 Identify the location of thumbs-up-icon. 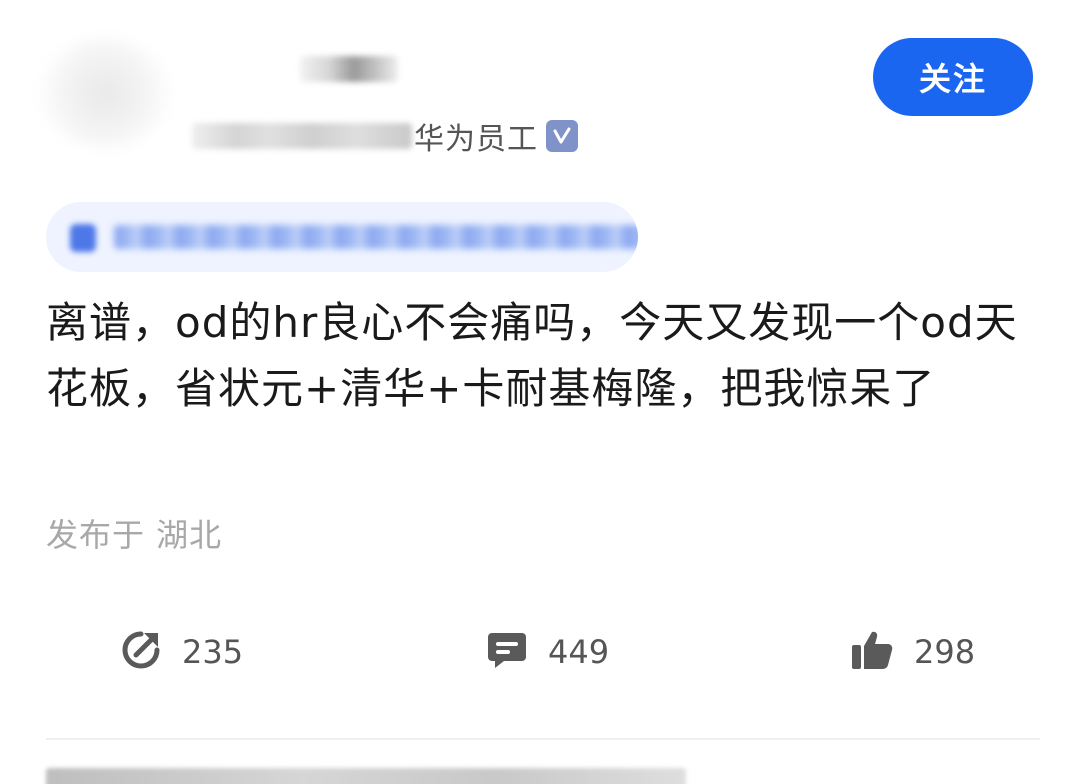
(872, 652).